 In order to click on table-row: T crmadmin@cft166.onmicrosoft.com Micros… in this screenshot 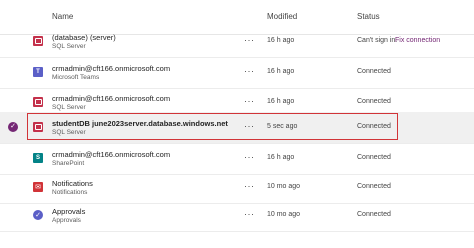, I will do `click(237, 73)`.